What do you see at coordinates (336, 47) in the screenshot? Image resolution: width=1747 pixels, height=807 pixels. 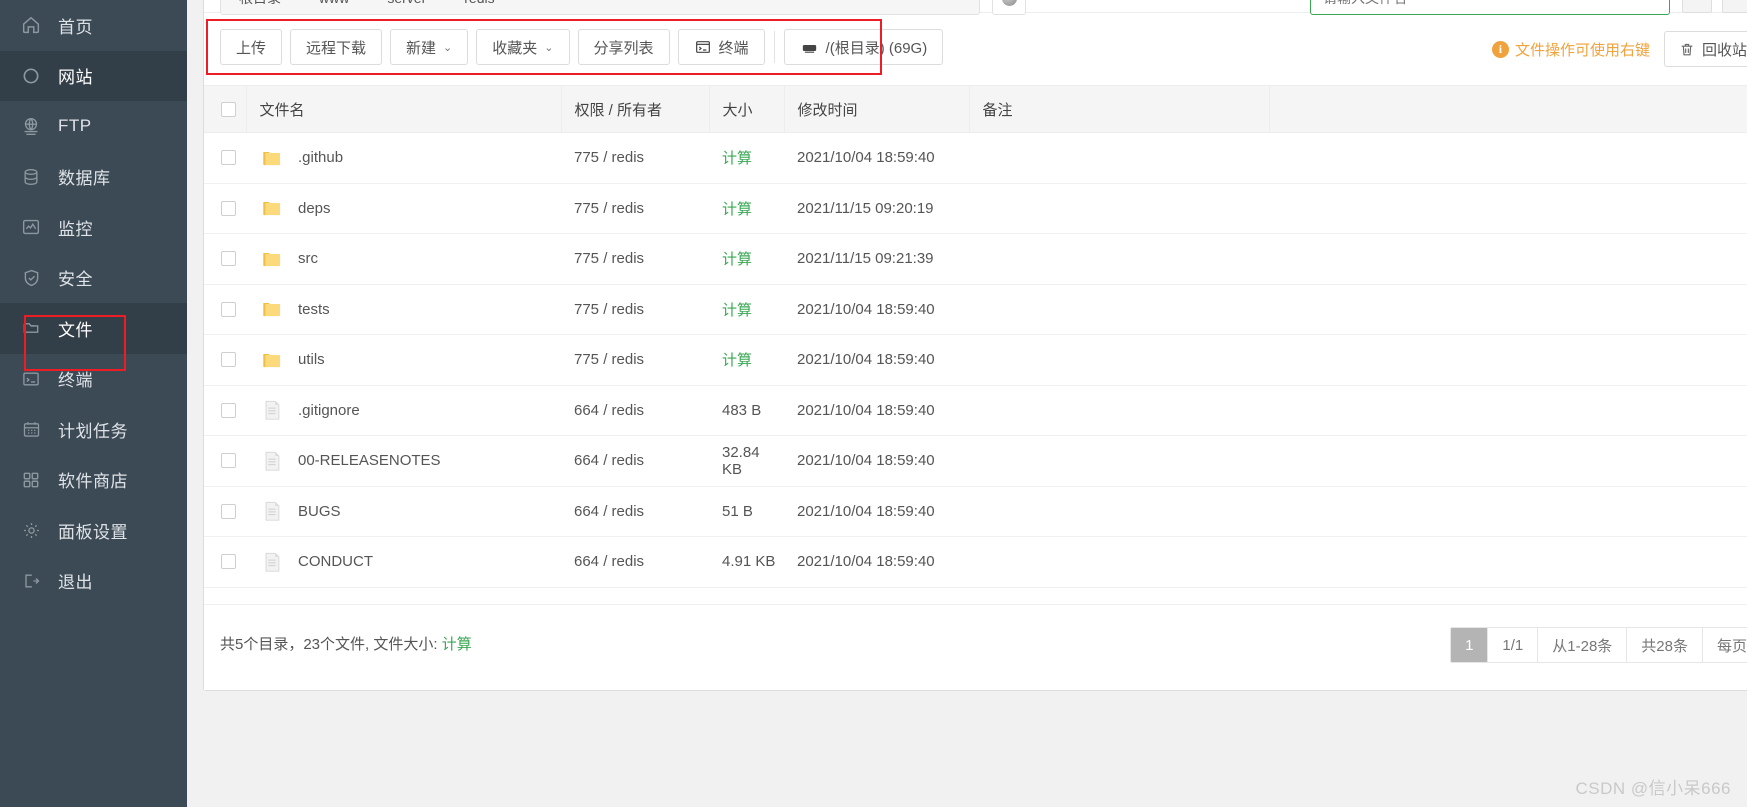 I see `remote-download-button: 远程下载` at bounding box center [336, 47].